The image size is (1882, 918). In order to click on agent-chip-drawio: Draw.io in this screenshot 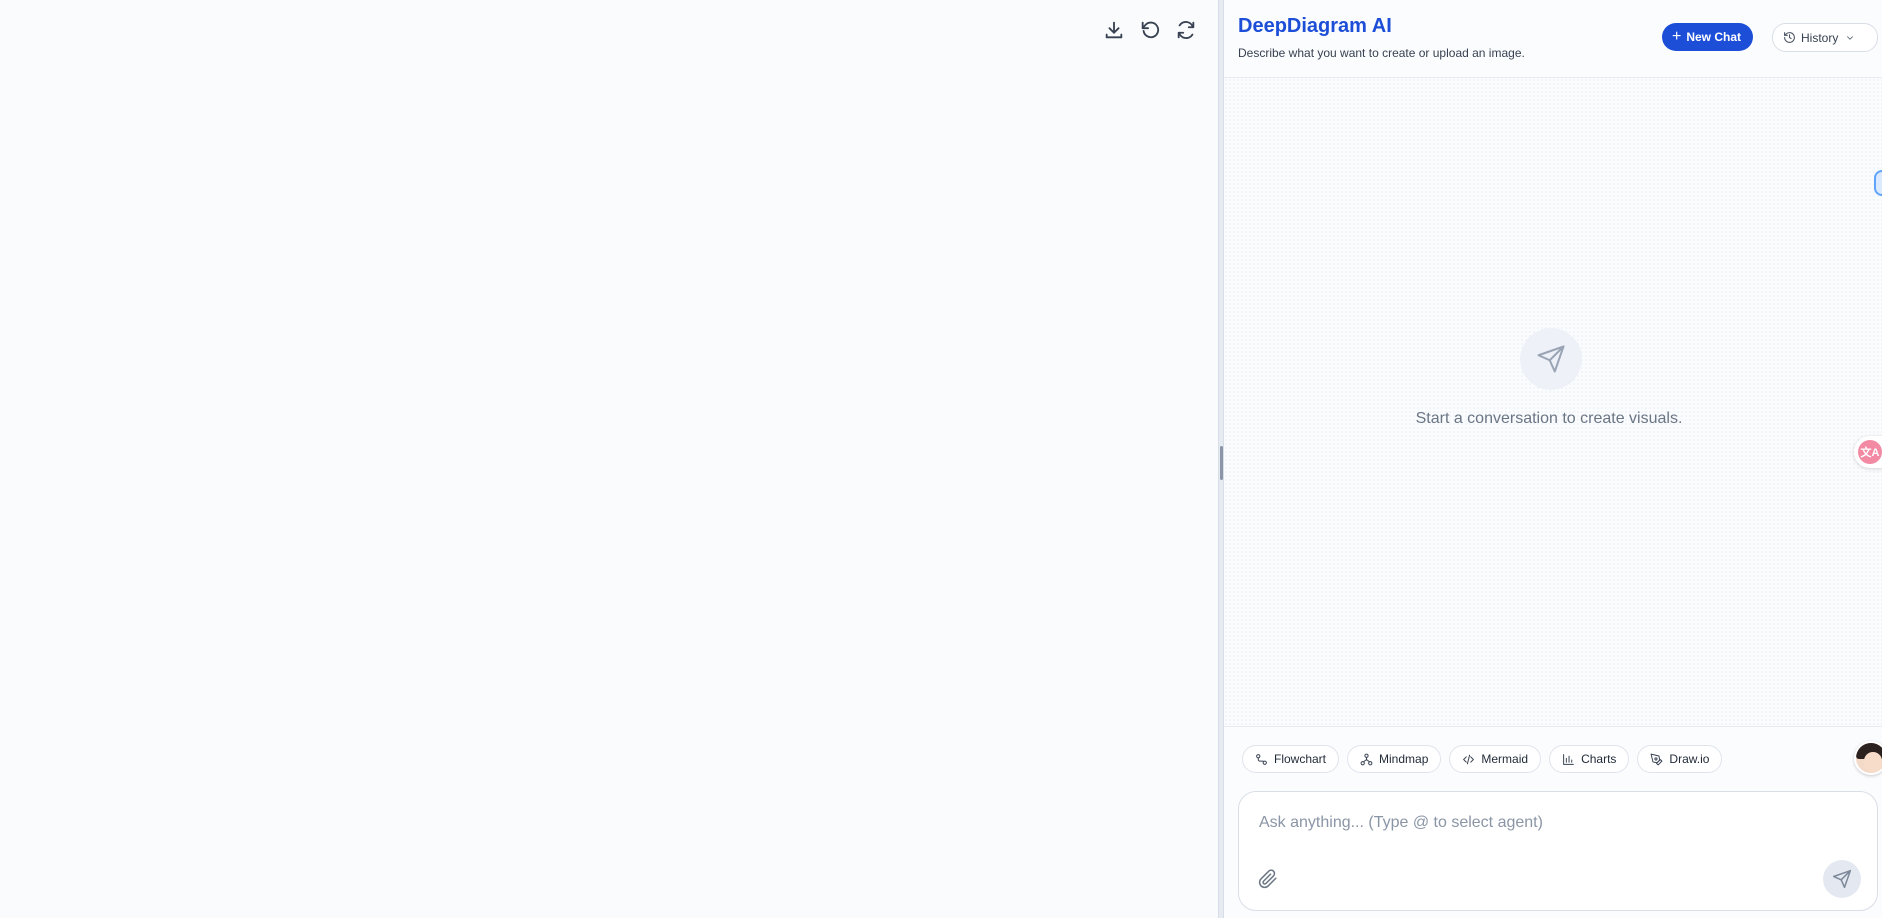, I will do `click(1680, 759)`.